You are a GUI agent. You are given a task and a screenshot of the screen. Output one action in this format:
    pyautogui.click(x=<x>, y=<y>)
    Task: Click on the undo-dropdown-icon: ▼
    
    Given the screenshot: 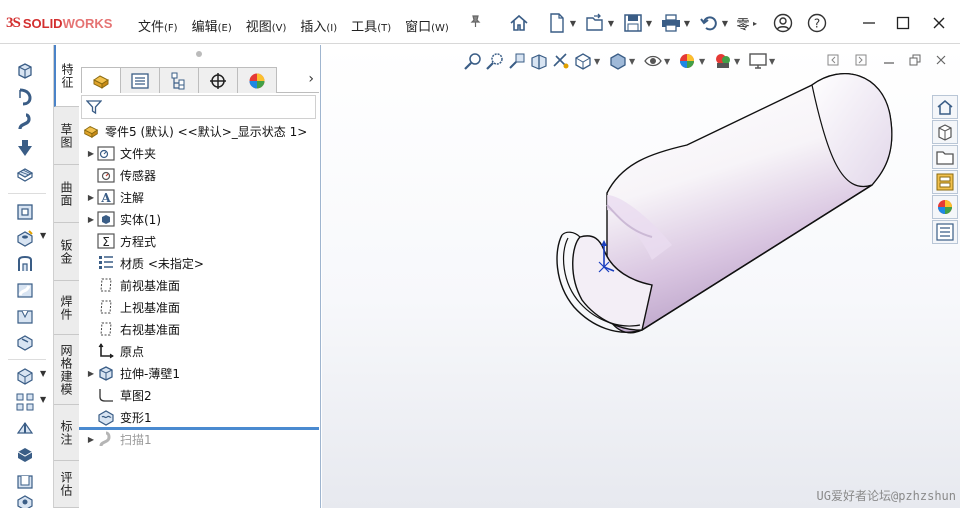 What is the action you would take?
    pyautogui.click(x=725, y=23)
    